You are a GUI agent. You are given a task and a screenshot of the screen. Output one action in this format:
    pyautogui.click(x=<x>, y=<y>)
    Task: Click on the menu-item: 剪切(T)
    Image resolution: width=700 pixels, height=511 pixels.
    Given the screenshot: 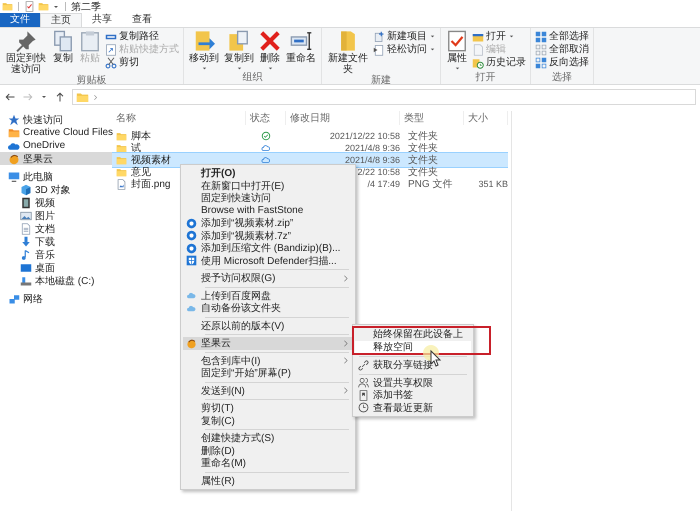 What is the action you would take?
    pyautogui.click(x=268, y=408)
    